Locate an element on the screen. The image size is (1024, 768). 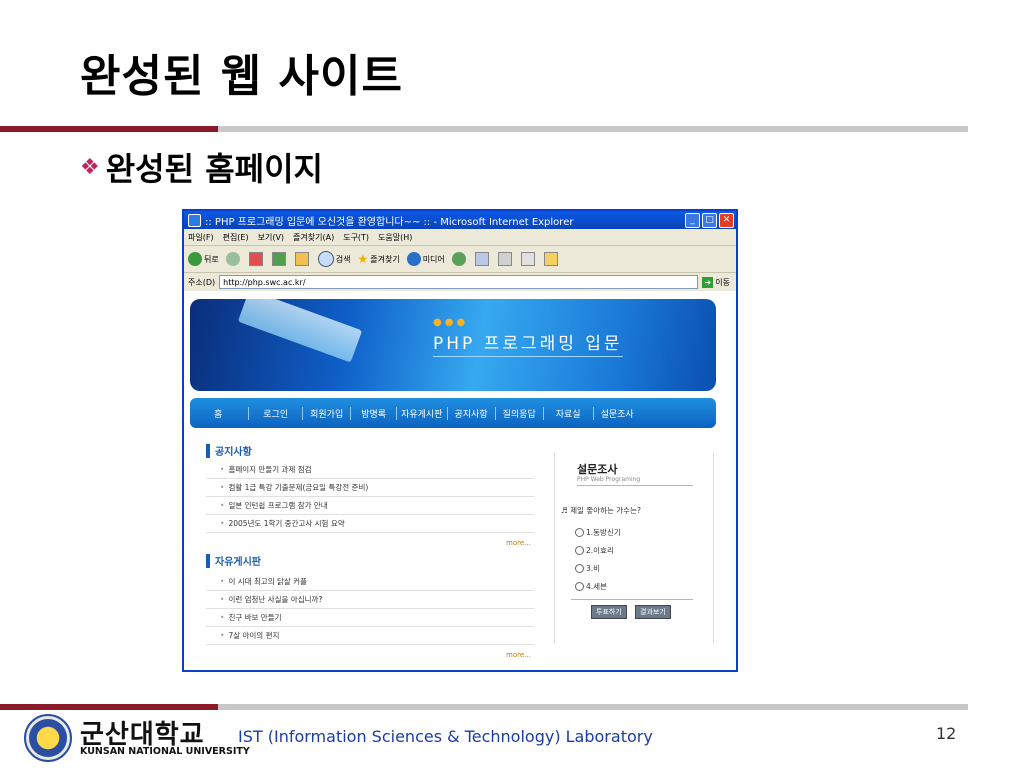
edit-icon is located at coordinates (527, 259).